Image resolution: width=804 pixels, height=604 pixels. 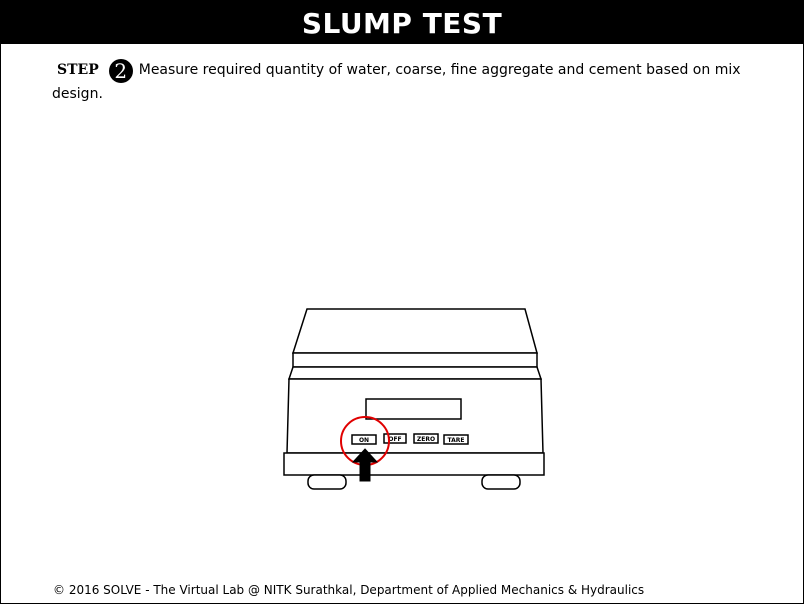 What do you see at coordinates (415, 360) in the screenshot?
I see `scale-pan-edge` at bounding box center [415, 360].